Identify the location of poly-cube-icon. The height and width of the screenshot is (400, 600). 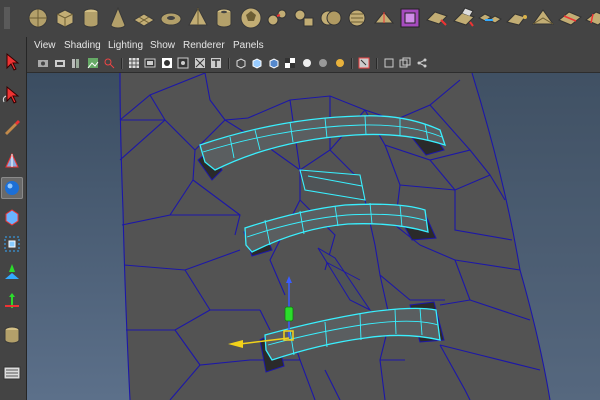
(65, 18).